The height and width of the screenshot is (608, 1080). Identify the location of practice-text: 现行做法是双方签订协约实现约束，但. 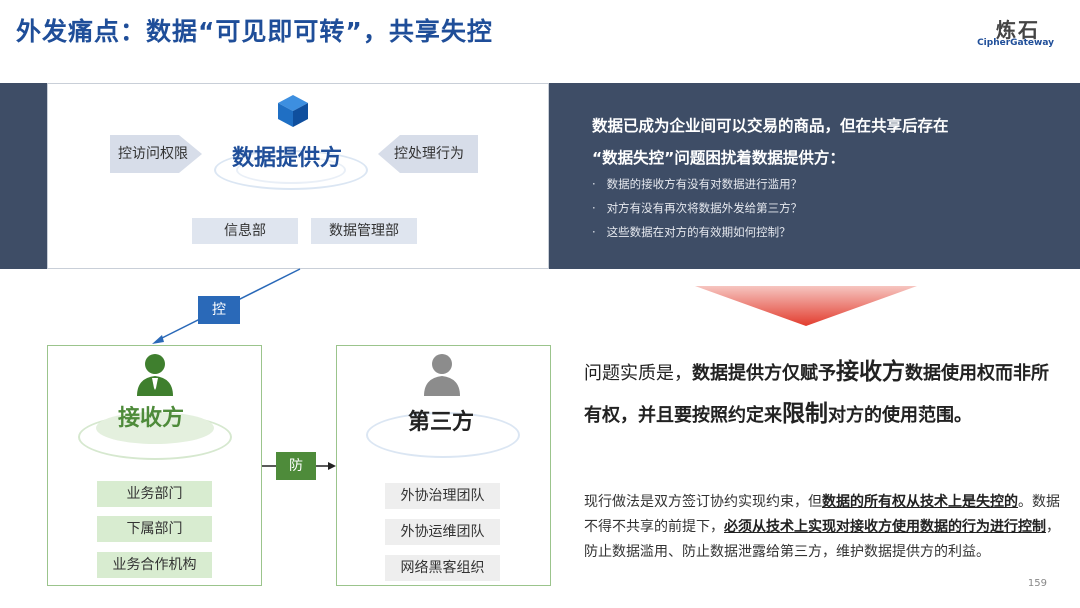
(703, 502).